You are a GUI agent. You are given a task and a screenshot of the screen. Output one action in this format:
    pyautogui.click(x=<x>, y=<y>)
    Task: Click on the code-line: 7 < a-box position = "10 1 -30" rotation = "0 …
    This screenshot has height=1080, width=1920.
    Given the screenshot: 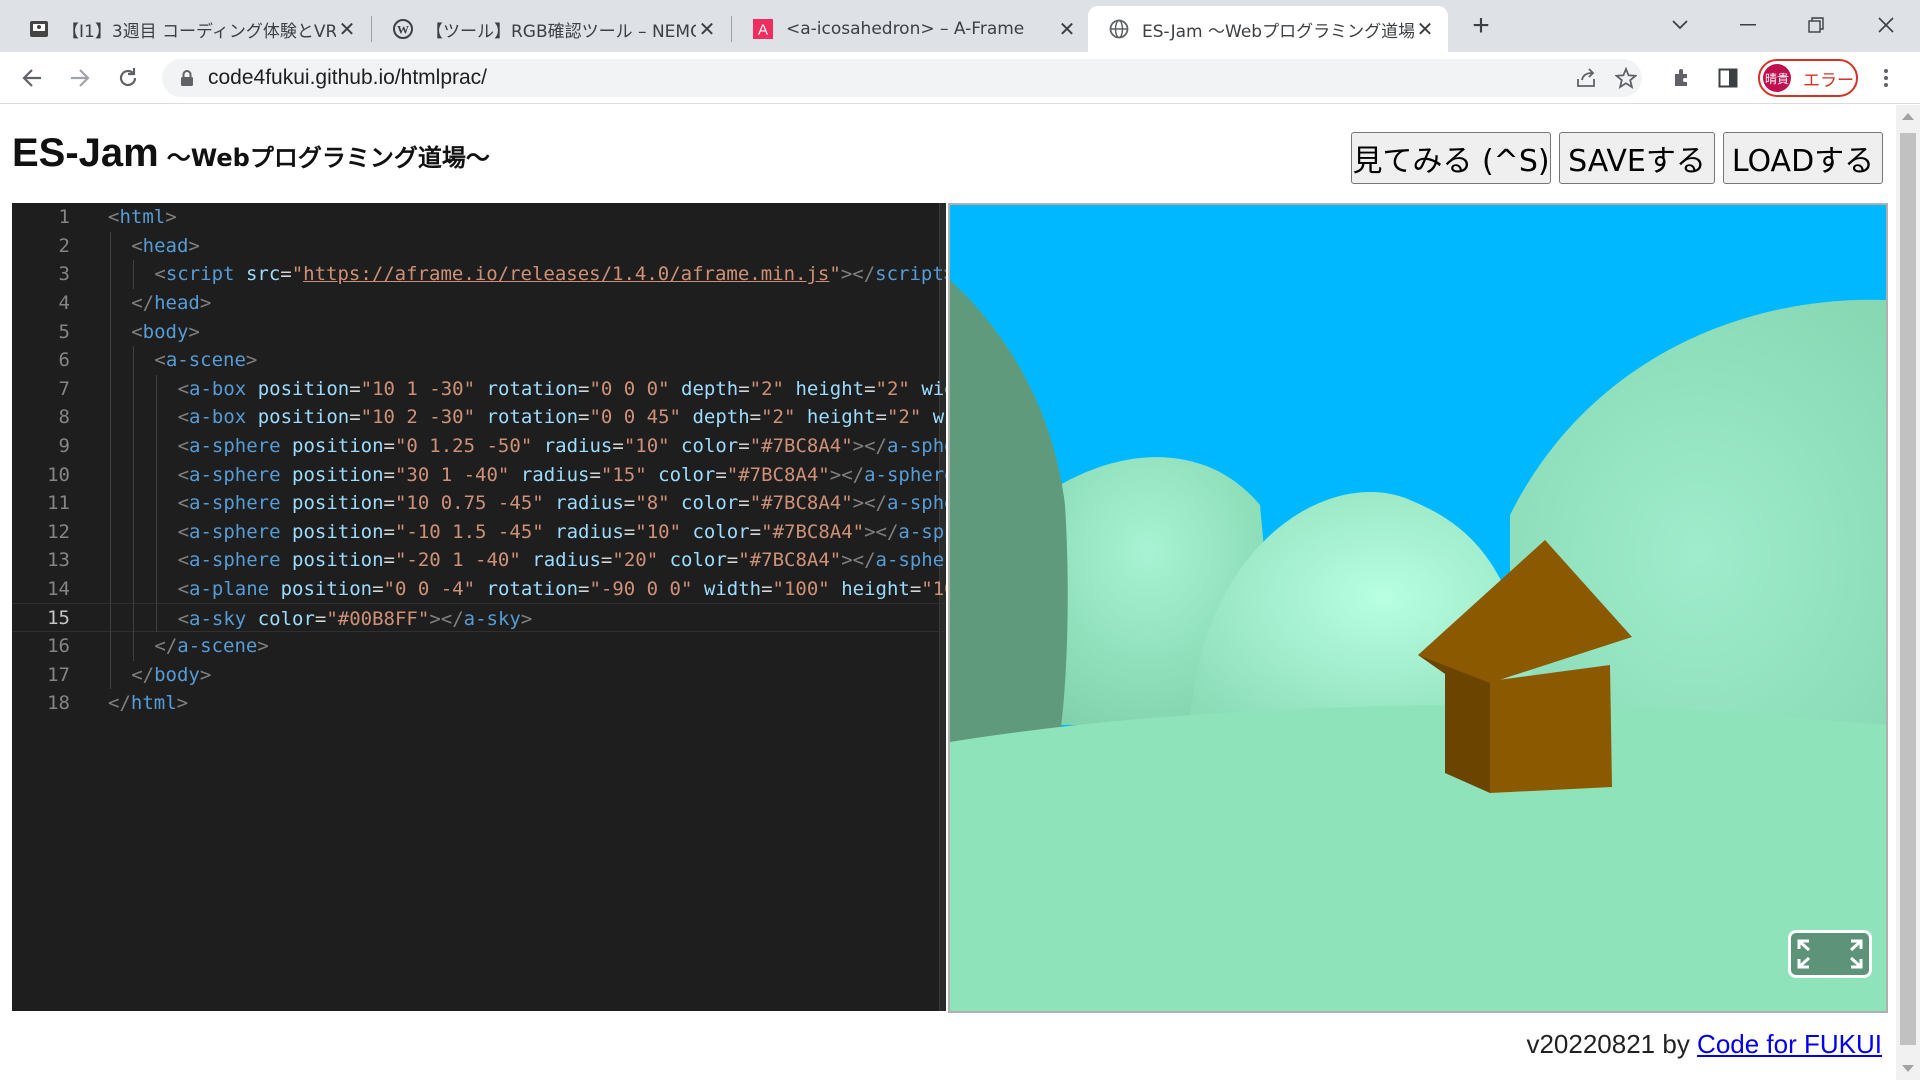 What is the action you would take?
    pyautogui.click(x=479, y=389)
    